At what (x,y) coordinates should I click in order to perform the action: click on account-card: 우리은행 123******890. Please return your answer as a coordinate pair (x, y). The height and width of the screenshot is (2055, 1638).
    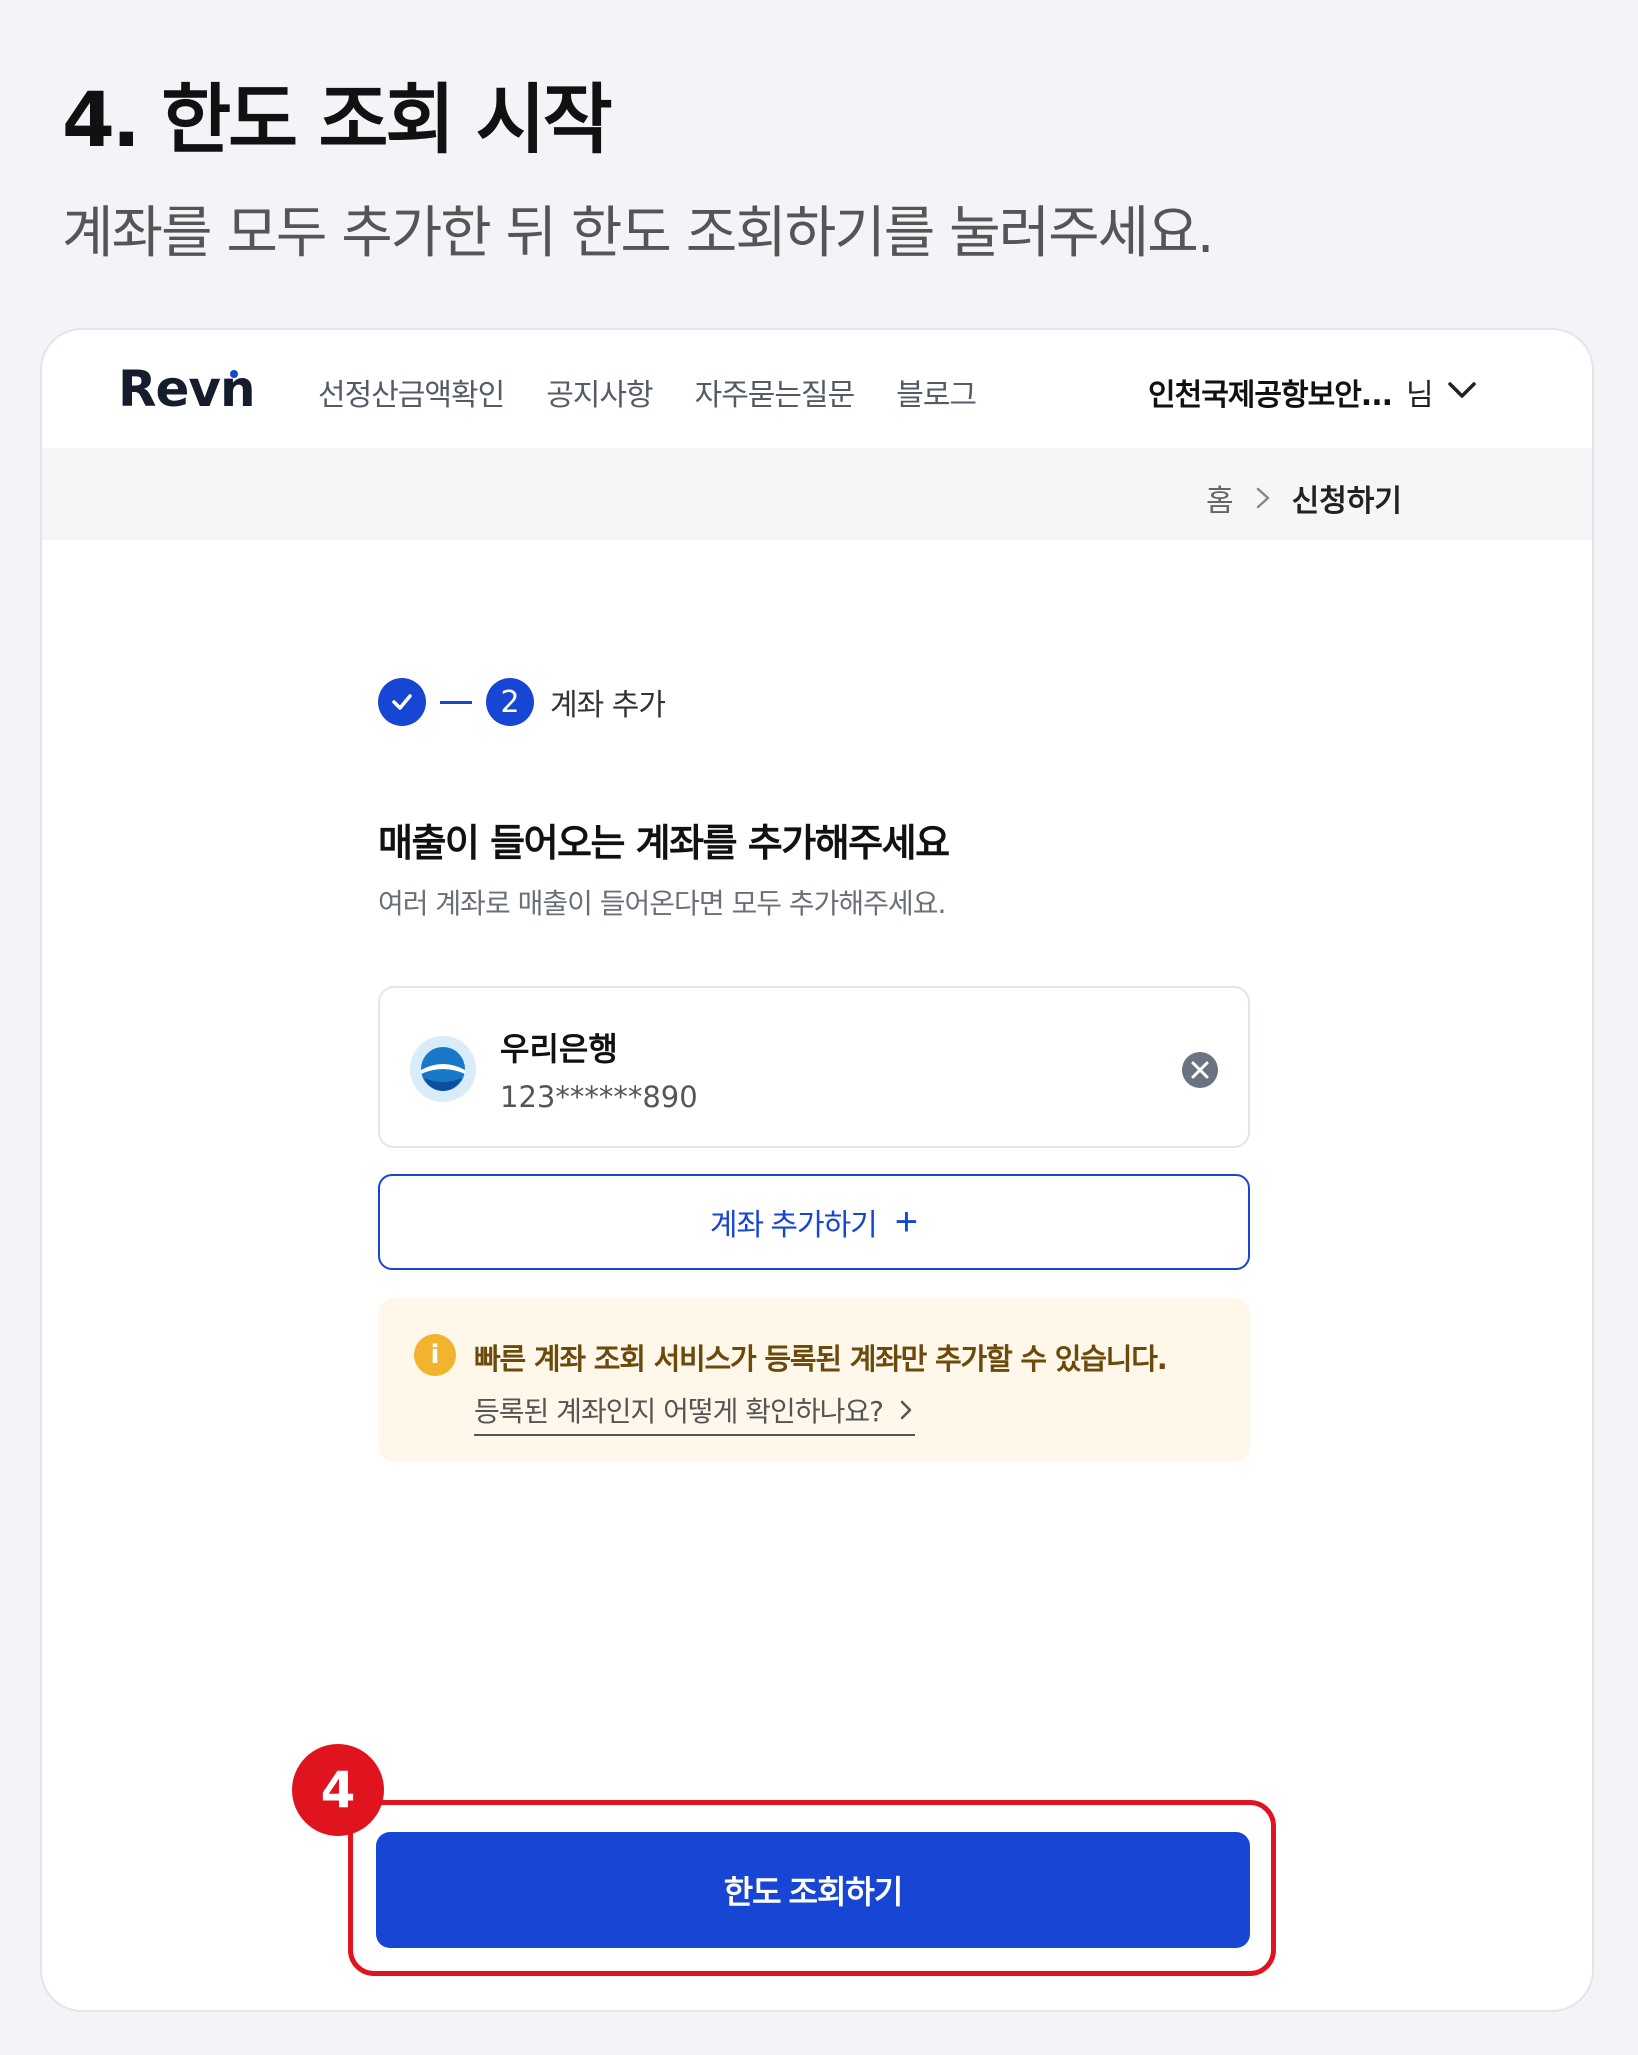
    Looking at the image, I should click on (814, 1067).